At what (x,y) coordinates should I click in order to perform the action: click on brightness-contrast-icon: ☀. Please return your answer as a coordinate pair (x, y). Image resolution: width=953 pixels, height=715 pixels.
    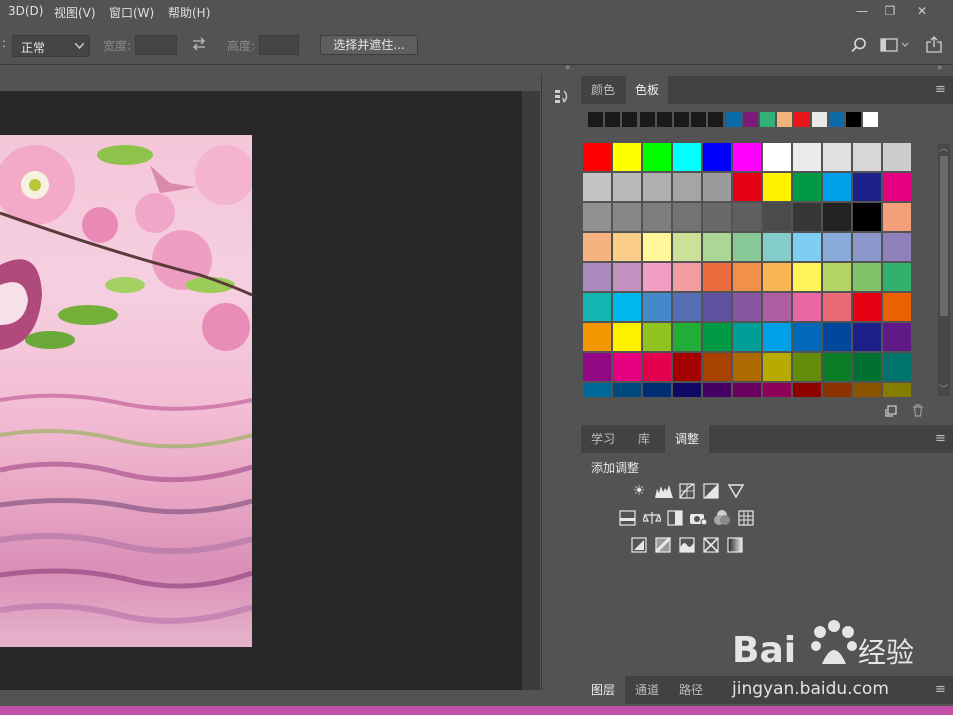
    Looking at the image, I should click on (639, 491).